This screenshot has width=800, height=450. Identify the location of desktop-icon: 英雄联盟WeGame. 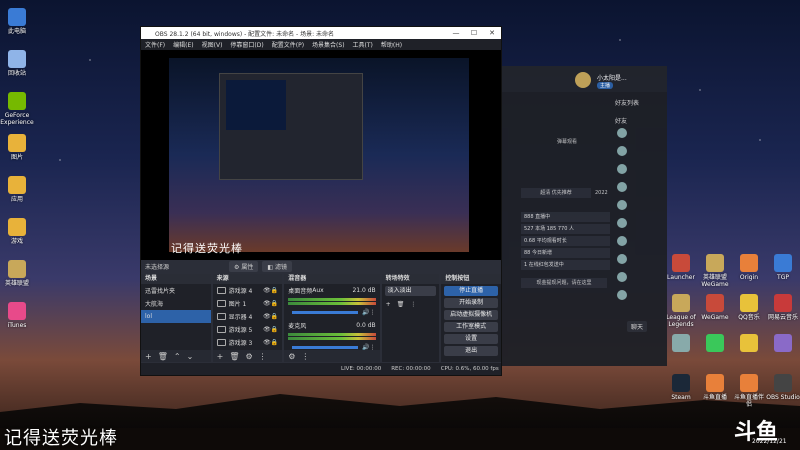
(715, 271).